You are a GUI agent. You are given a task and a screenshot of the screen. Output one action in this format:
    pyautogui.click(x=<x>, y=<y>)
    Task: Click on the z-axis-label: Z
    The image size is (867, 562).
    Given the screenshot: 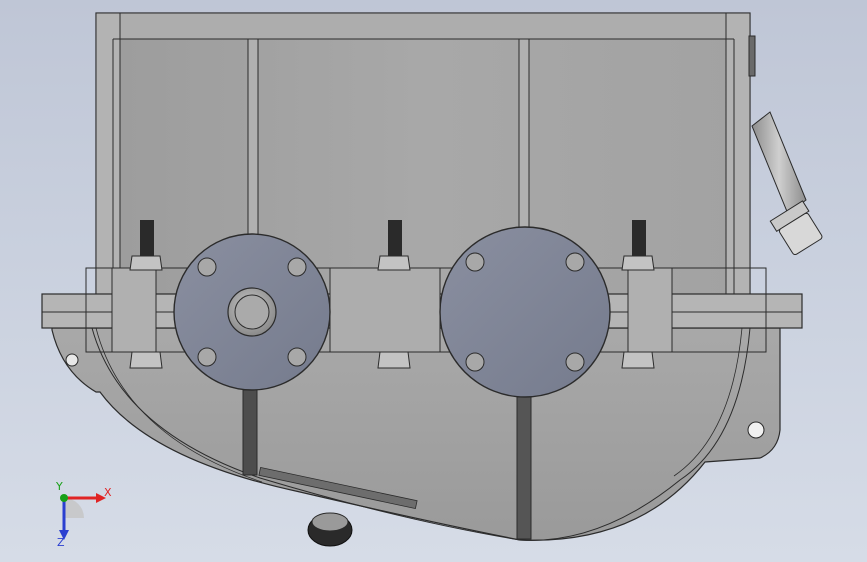 What is the action you would take?
    pyautogui.click(x=61, y=542)
    